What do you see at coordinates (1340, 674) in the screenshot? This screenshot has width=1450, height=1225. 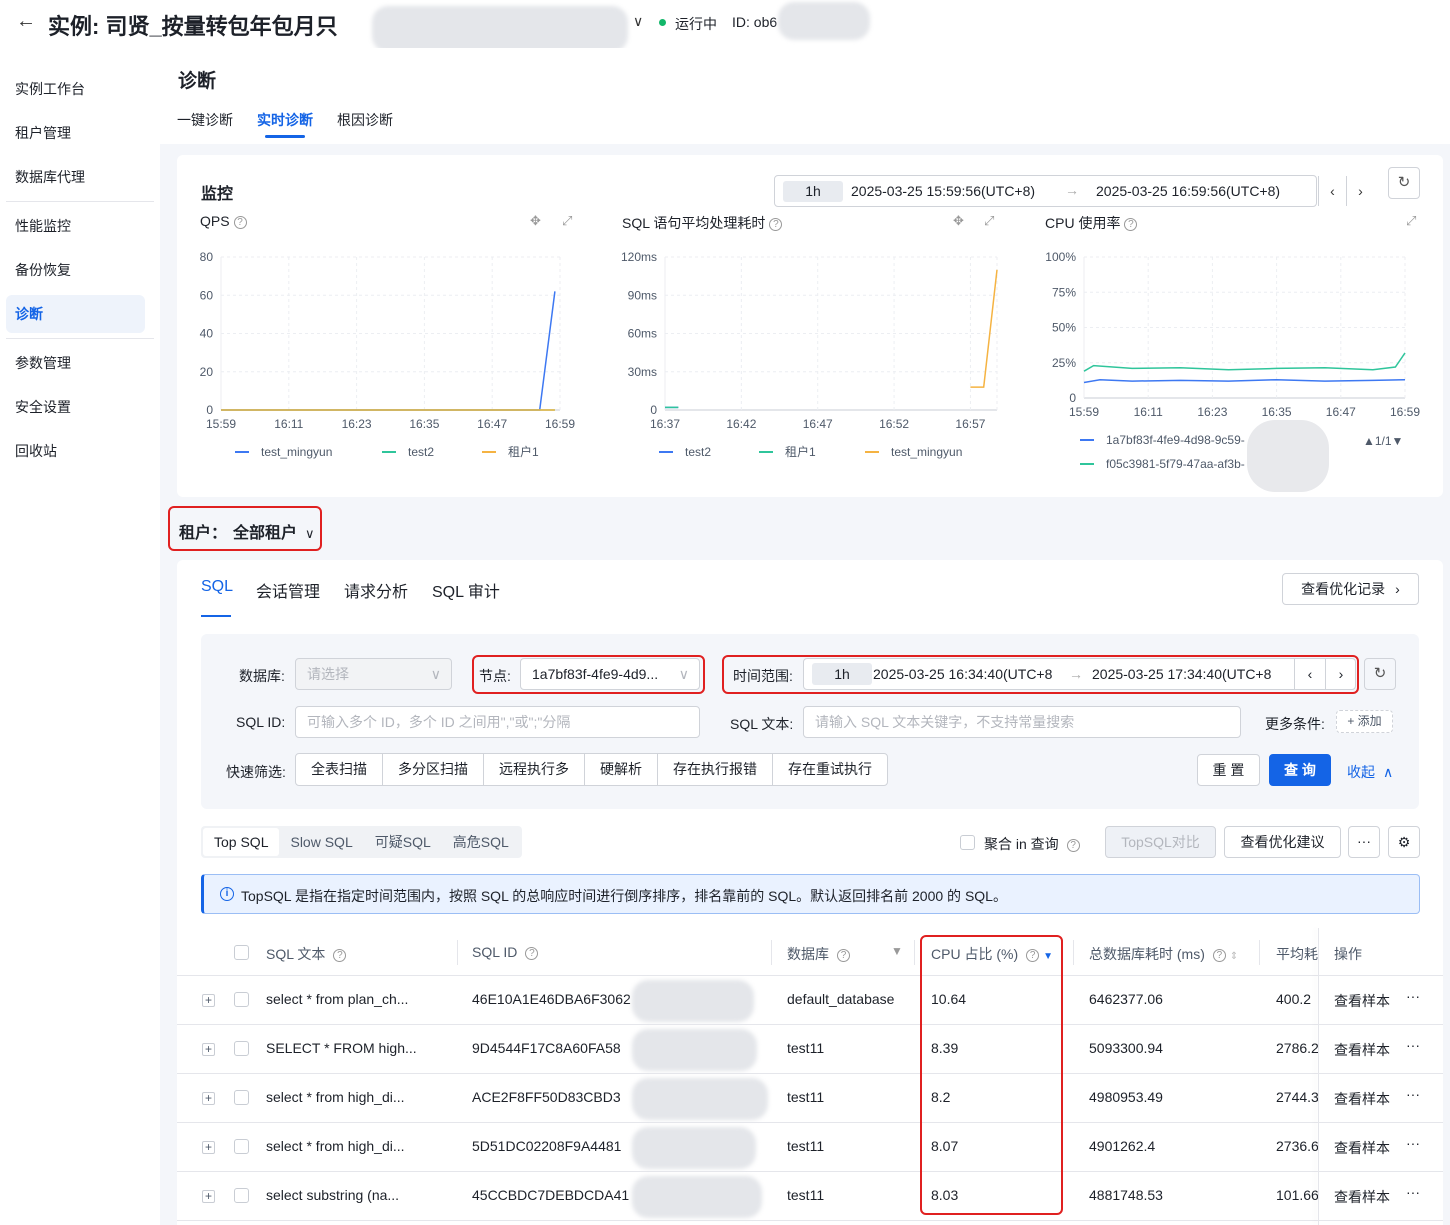 I see `next-range-icon: ›` at bounding box center [1340, 674].